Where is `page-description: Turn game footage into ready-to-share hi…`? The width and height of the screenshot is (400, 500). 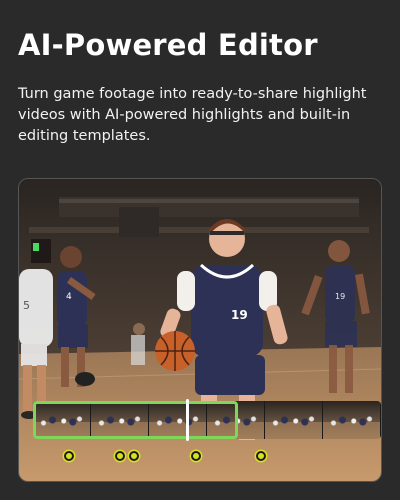 page-description: Turn game footage into ready-to-share hi… is located at coordinates (192, 115).